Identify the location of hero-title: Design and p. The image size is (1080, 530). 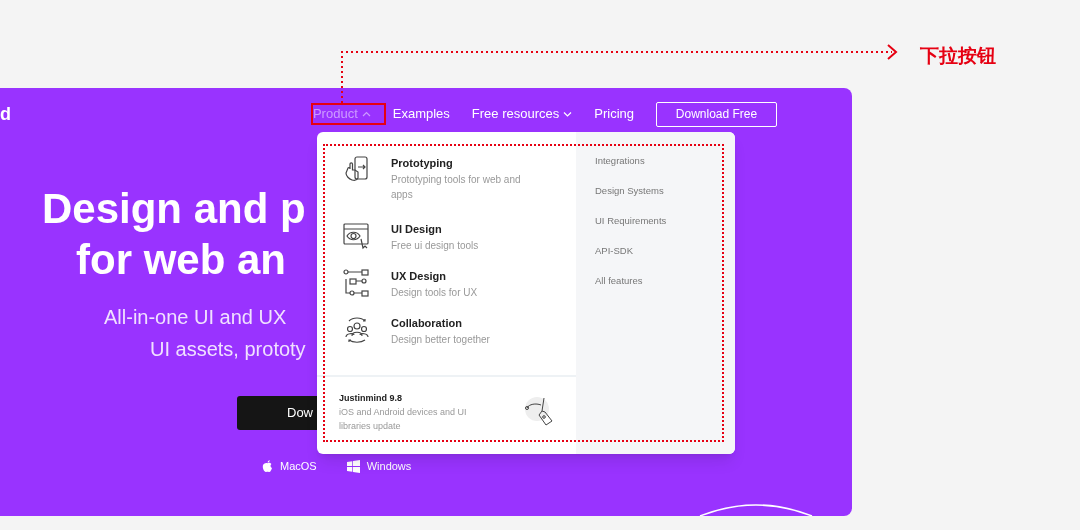
(174, 209).